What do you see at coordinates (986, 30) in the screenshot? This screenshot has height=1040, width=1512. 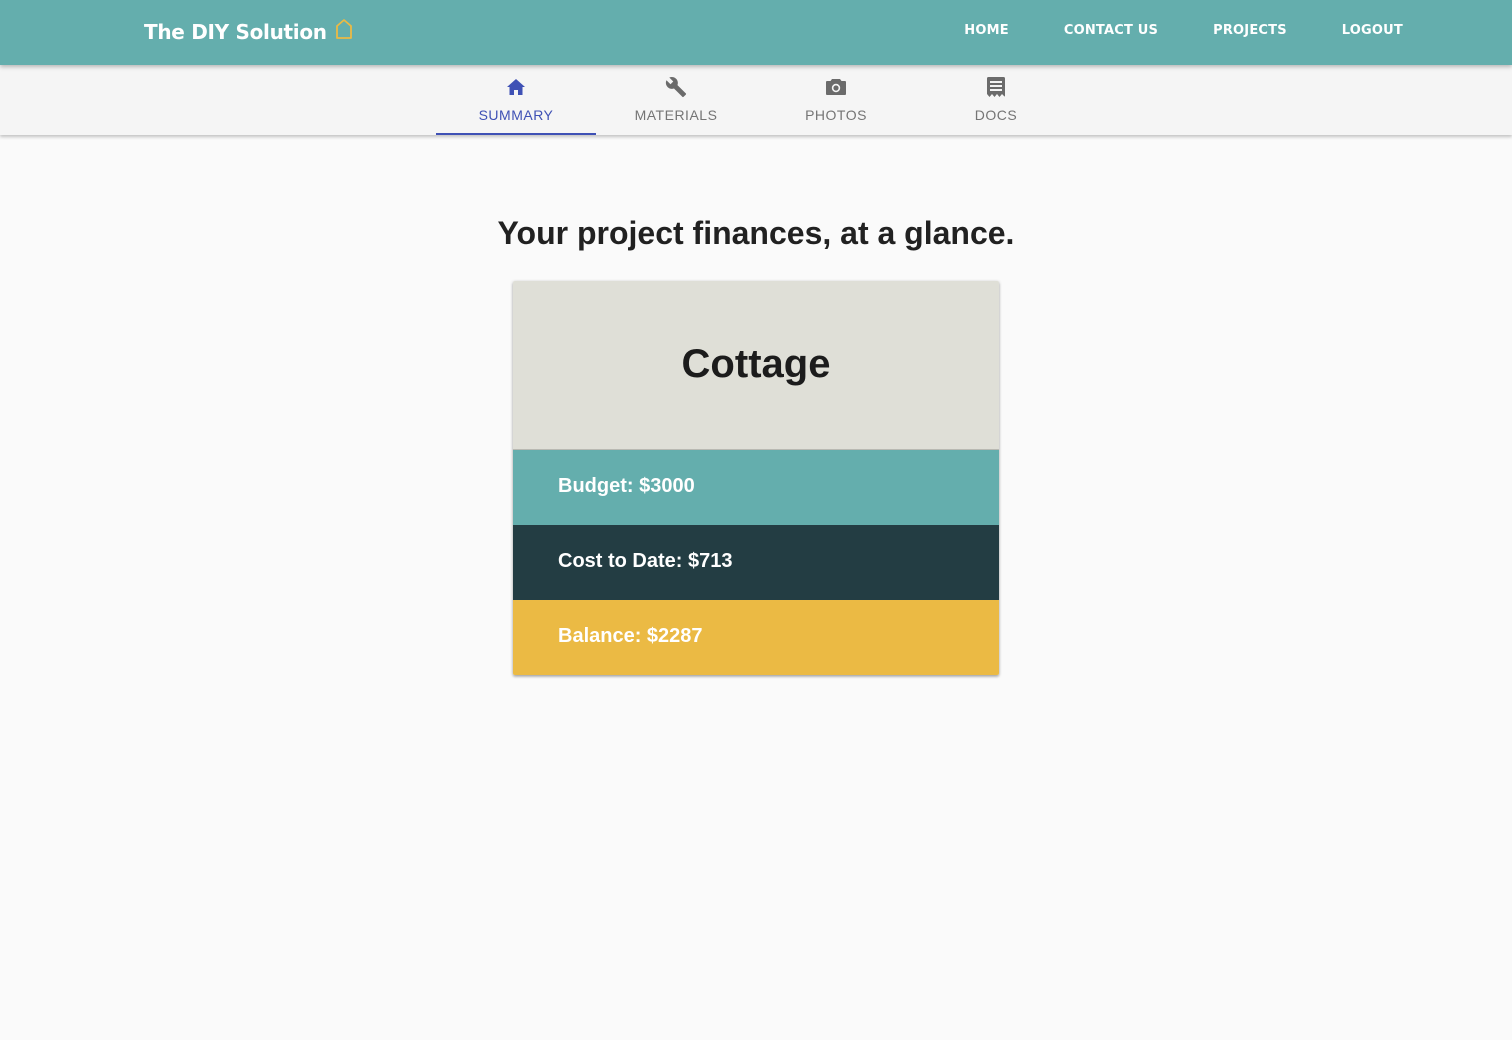 I see `nav-home-link: HOME` at bounding box center [986, 30].